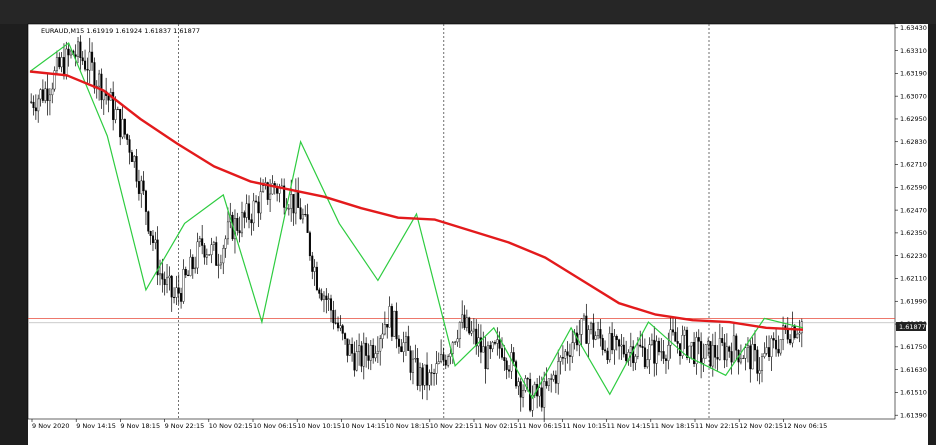 The height and width of the screenshot is (445, 936). What do you see at coordinates (673, 426) in the screenshot?
I see `x-tick-label: 11 Nov 18:15` at bounding box center [673, 426].